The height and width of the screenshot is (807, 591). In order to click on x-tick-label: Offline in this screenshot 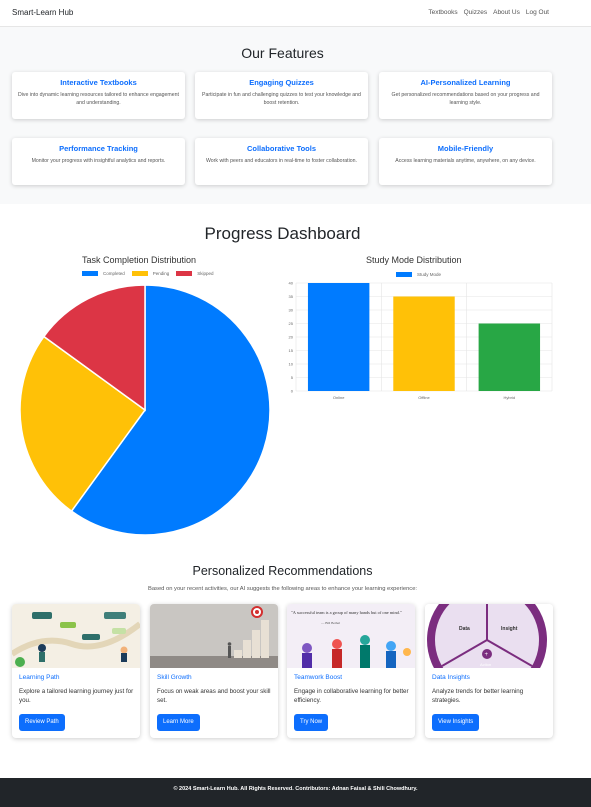, I will do `click(424, 397)`.